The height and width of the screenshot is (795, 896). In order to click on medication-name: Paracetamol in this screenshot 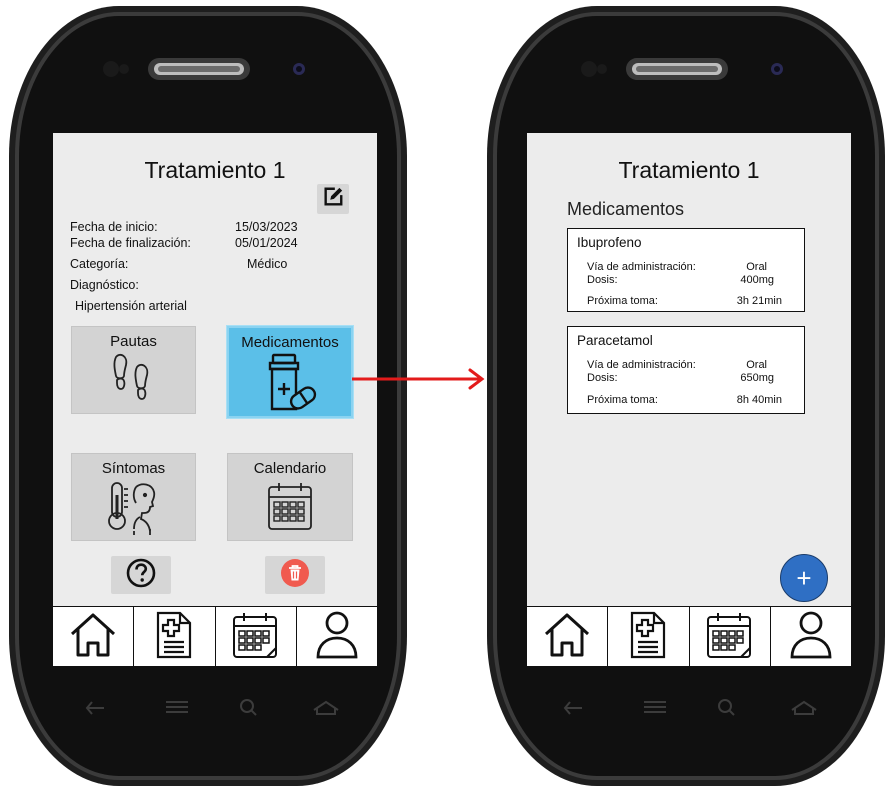, I will do `click(615, 340)`.